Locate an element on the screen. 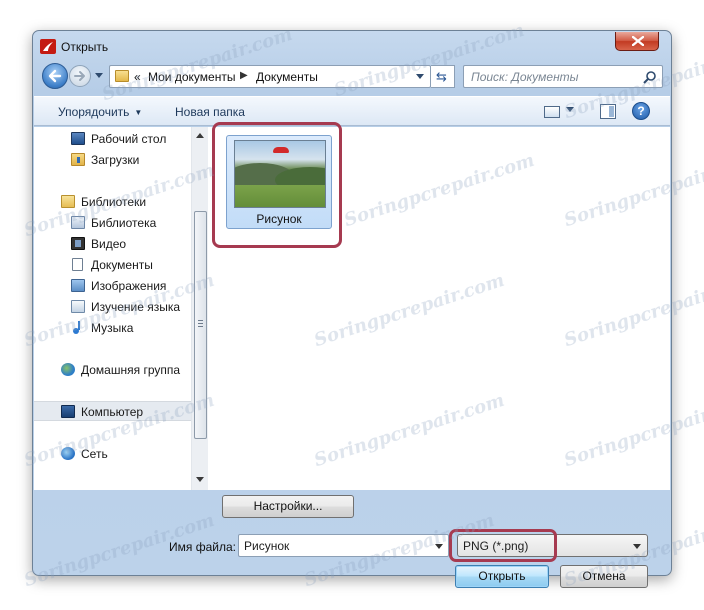  cancel-button: Отмена is located at coordinates (604, 576).